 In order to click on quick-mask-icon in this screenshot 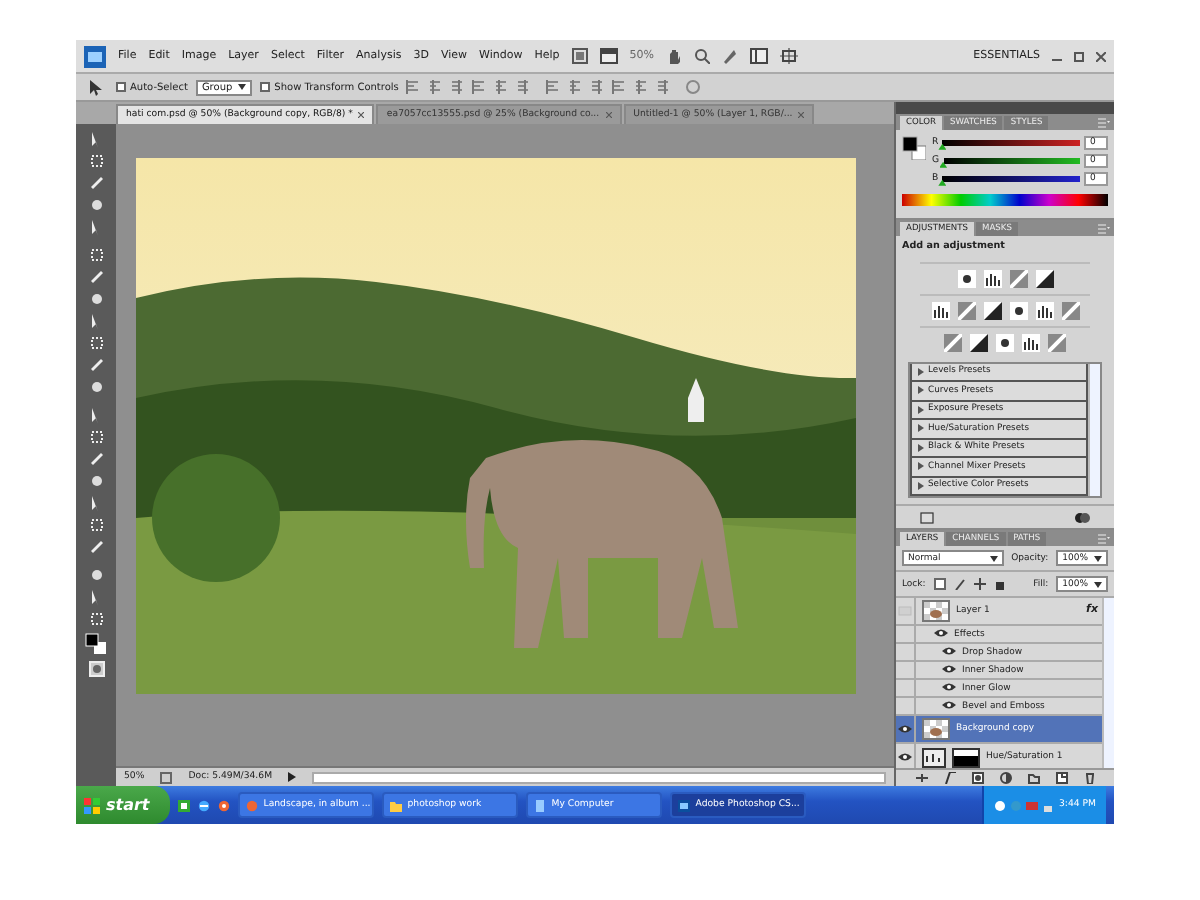, I will do `click(96, 669)`.